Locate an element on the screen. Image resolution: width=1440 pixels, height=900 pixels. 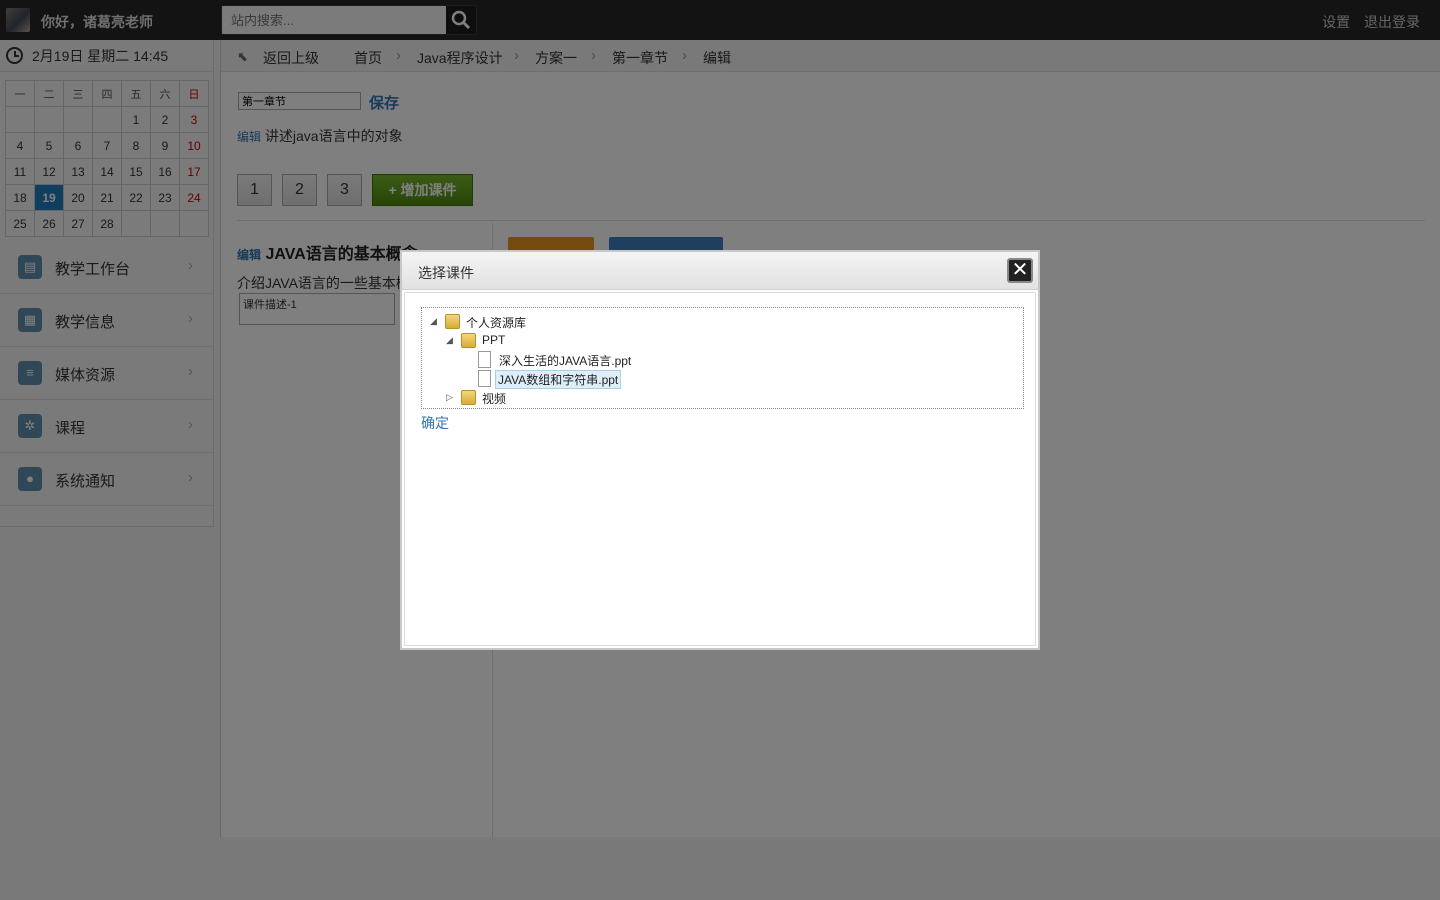
dialog-title: 选择课件 is located at coordinates (446, 273).